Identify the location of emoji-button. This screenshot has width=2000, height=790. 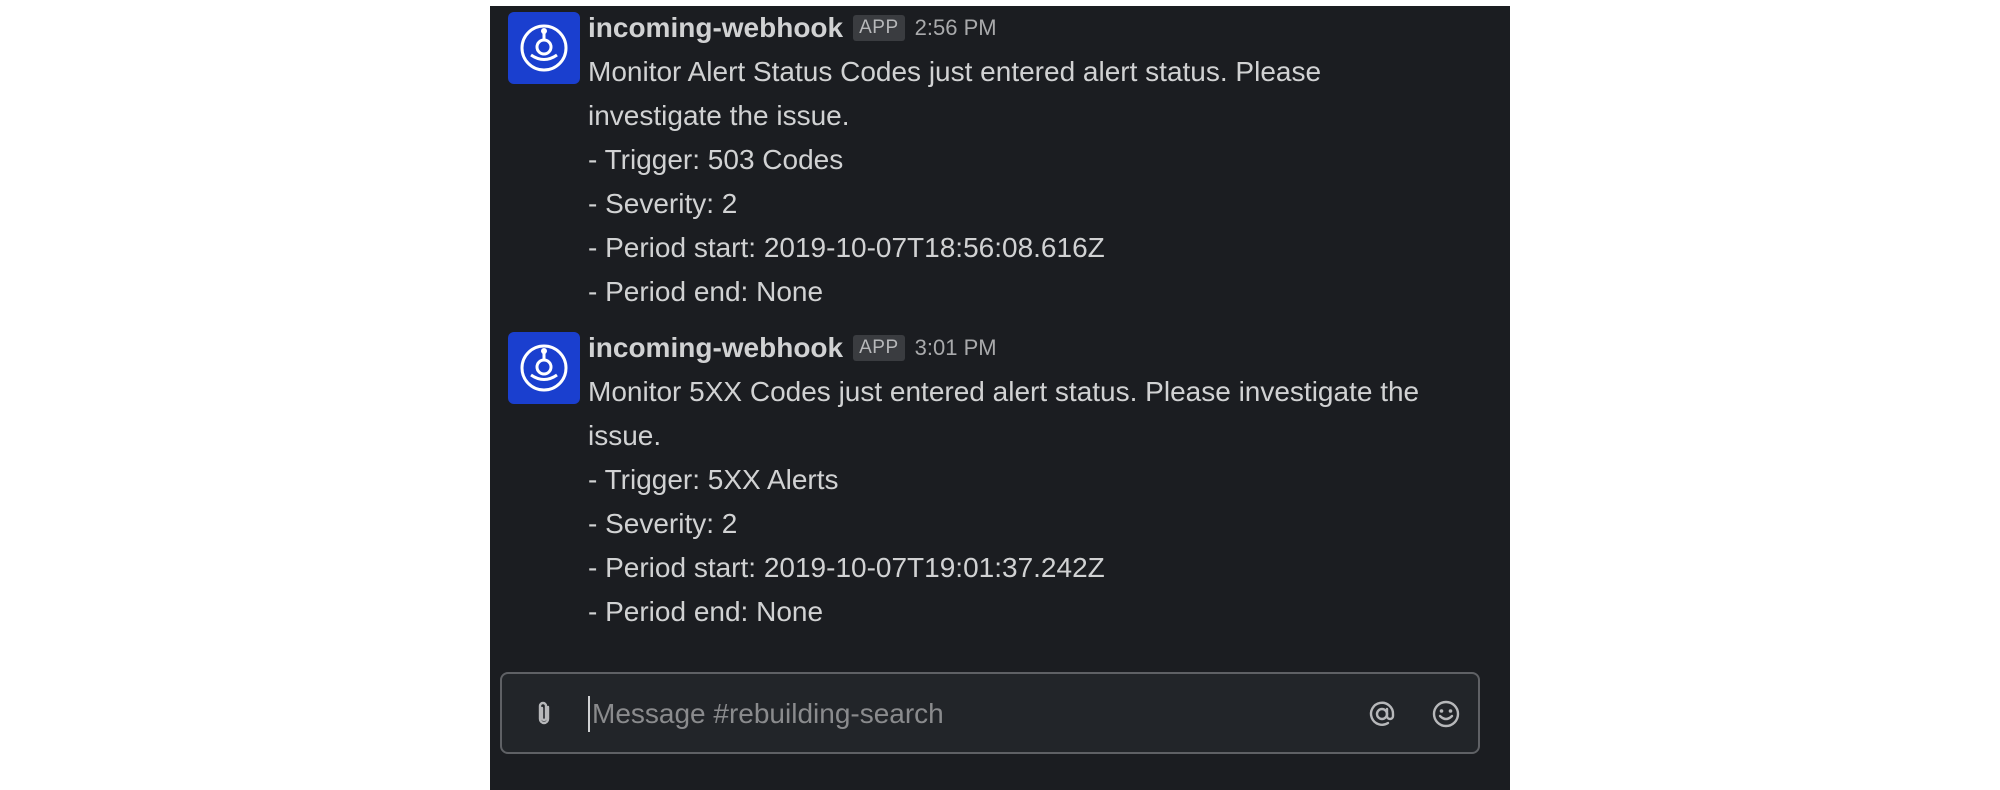
(1446, 714).